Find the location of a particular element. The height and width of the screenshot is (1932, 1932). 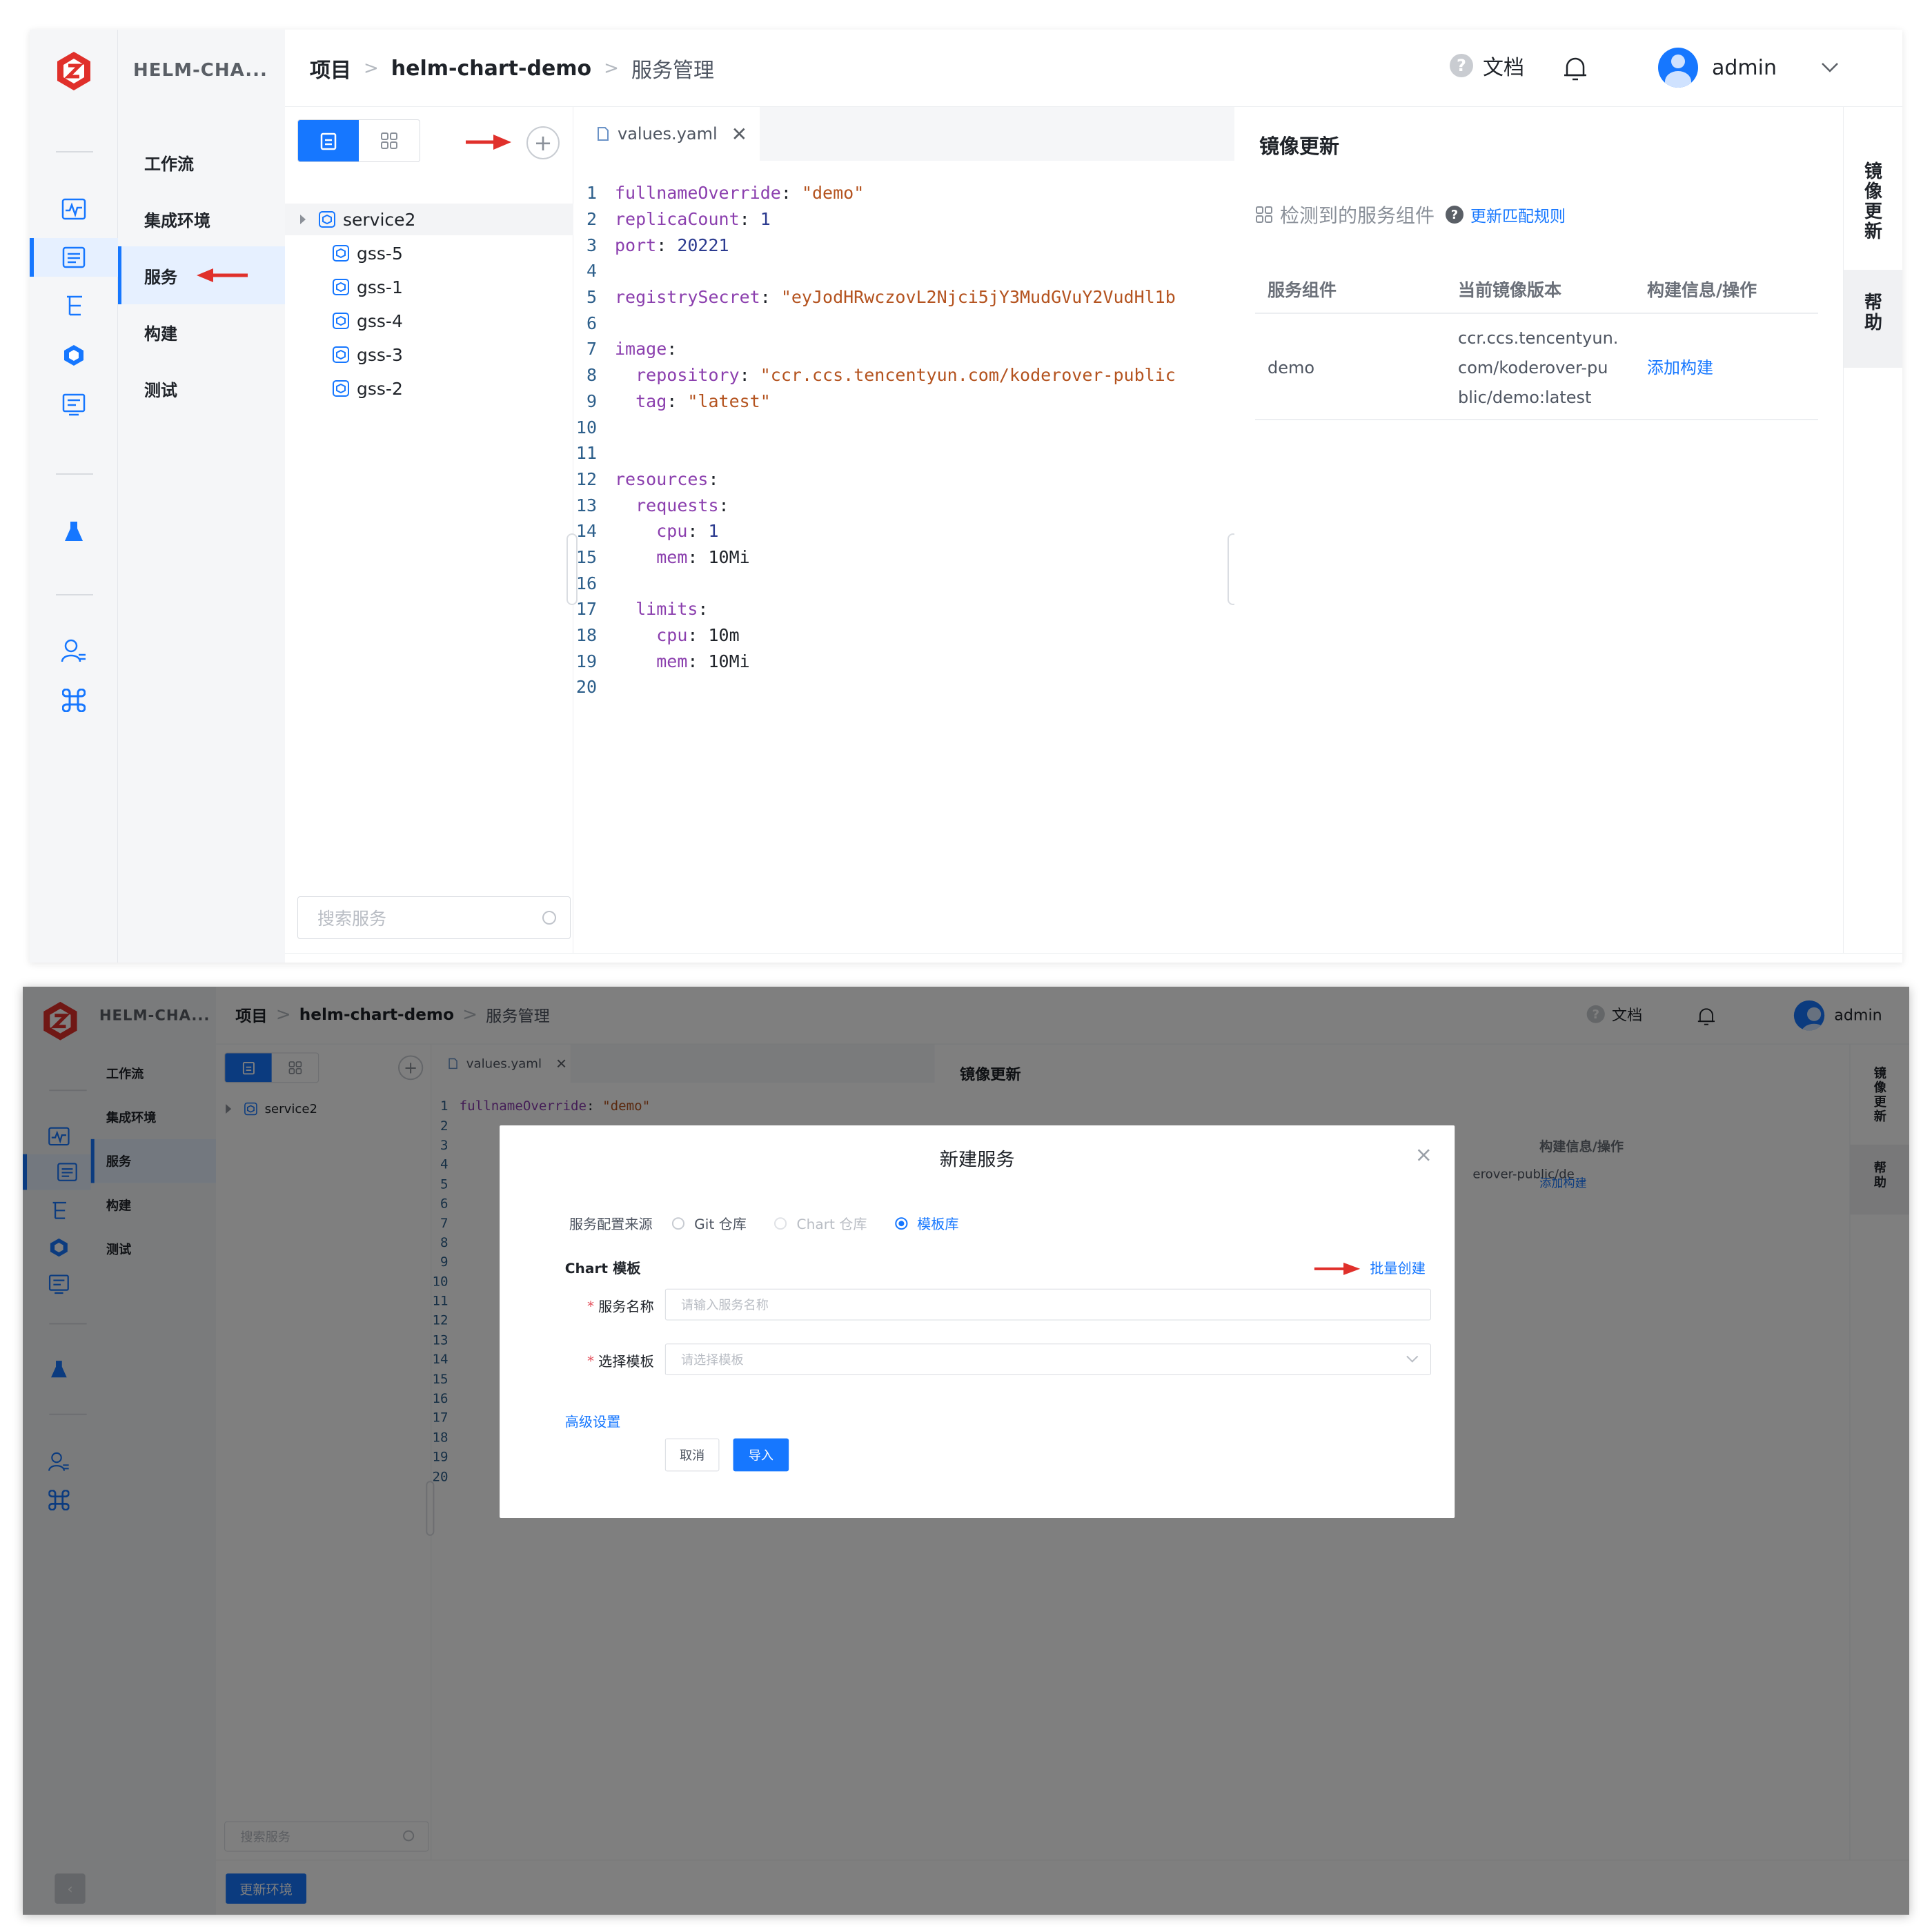

monitor-icon is located at coordinates (74, 405).